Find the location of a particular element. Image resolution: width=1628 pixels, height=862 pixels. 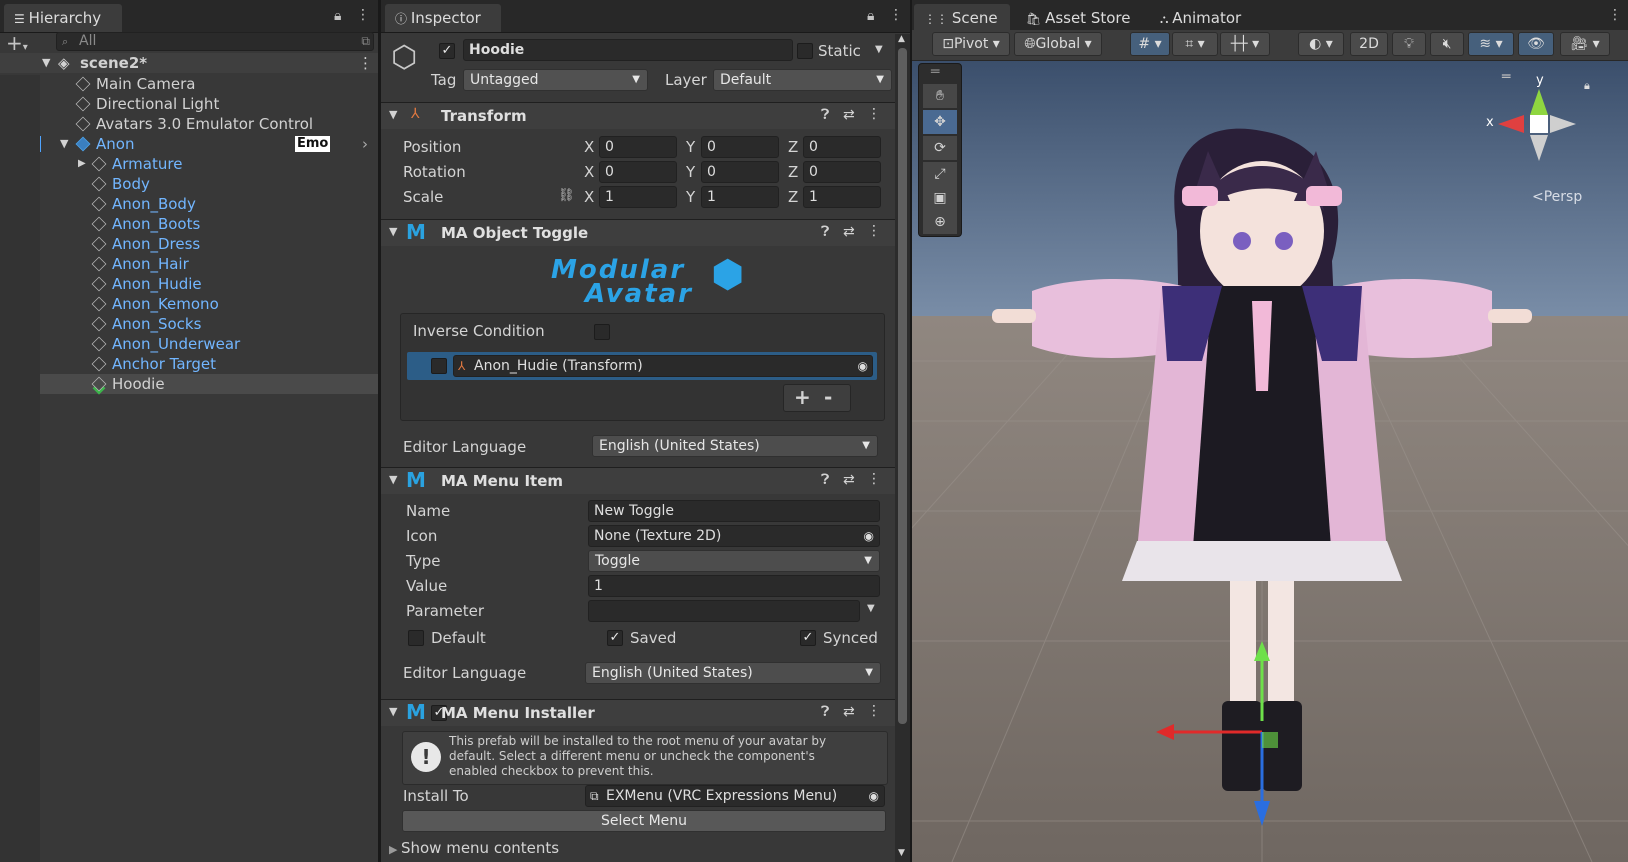

transform-scale-z-field: 1 is located at coordinates (842, 197).